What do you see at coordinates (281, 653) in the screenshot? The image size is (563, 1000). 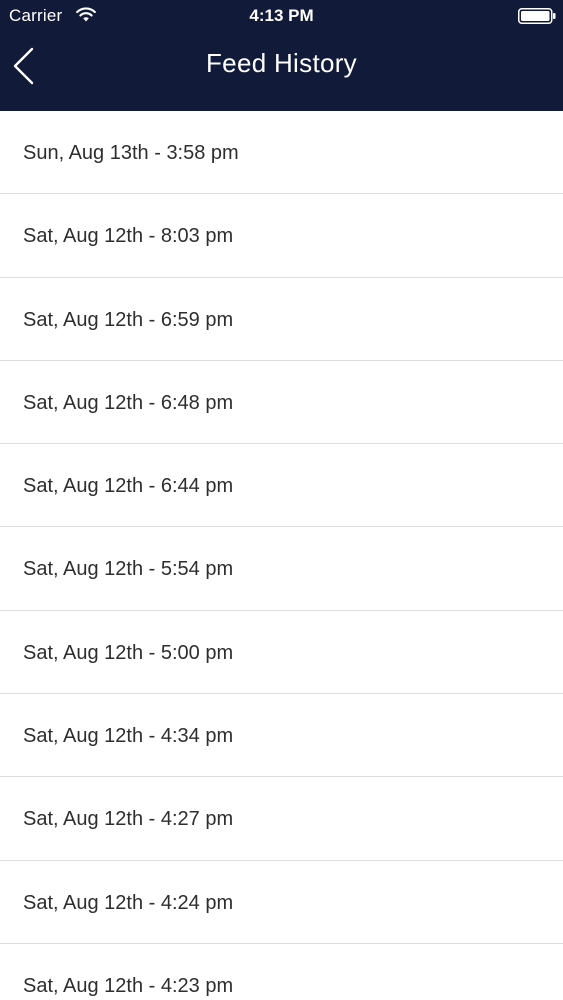 I see `list-item: Sat, Aug 12th - 5:00 pm` at bounding box center [281, 653].